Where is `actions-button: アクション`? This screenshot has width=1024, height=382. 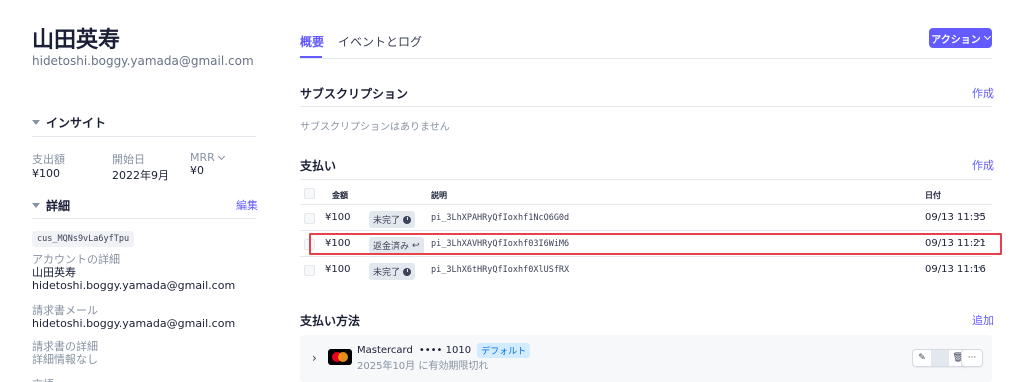 actions-button: アクション is located at coordinates (960, 38).